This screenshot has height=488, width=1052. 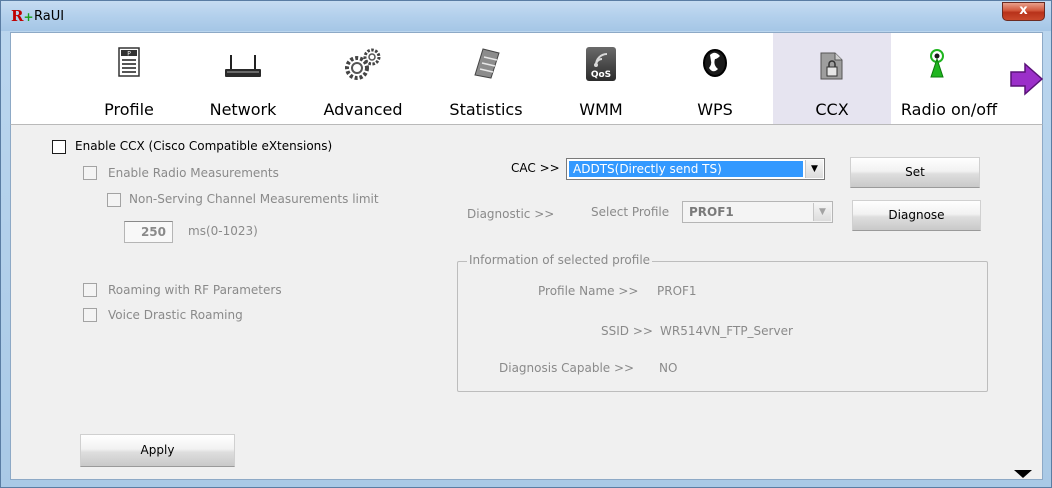 I want to click on profile-select: PROF1 ▼, so click(x=757, y=212).